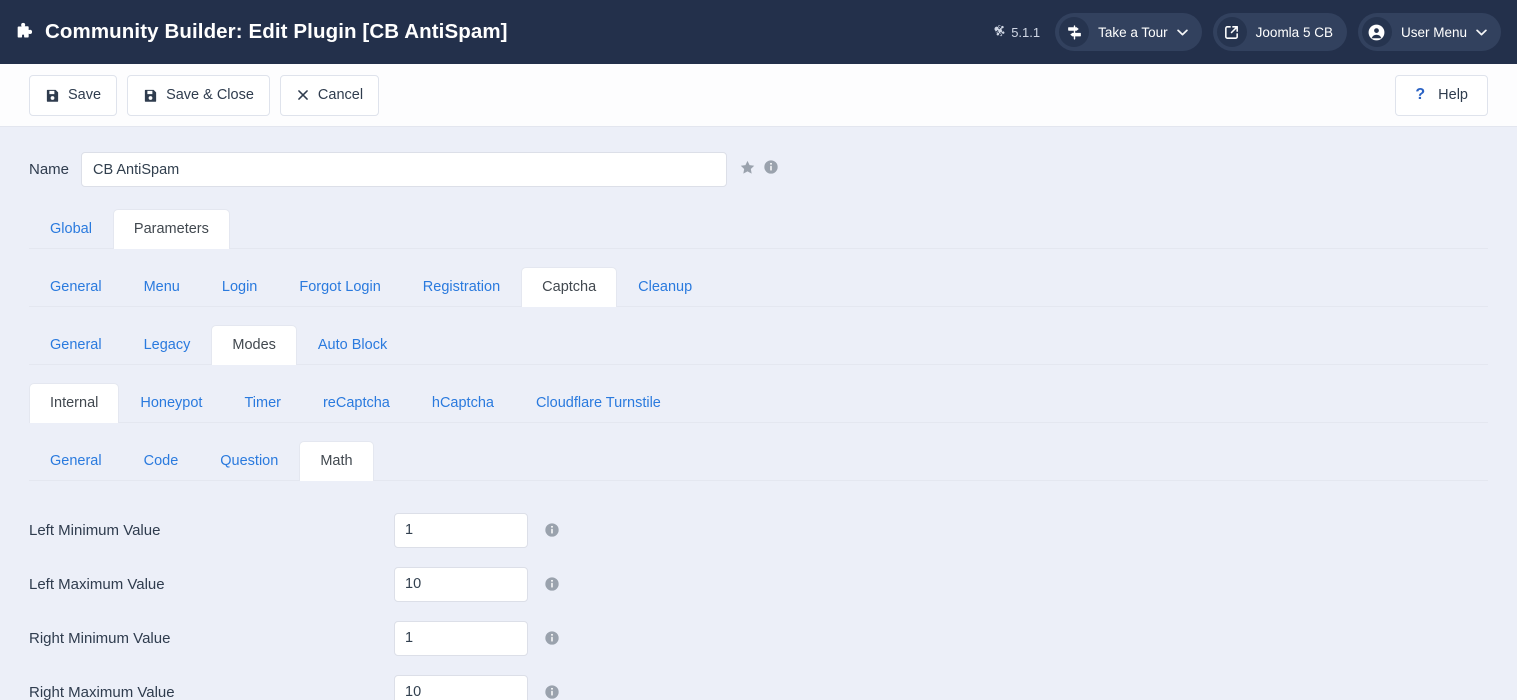  What do you see at coordinates (758, 345) in the screenshot?
I see `tabs-level-3: General Legacy Modes Auto Block` at bounding box center [758, 345].